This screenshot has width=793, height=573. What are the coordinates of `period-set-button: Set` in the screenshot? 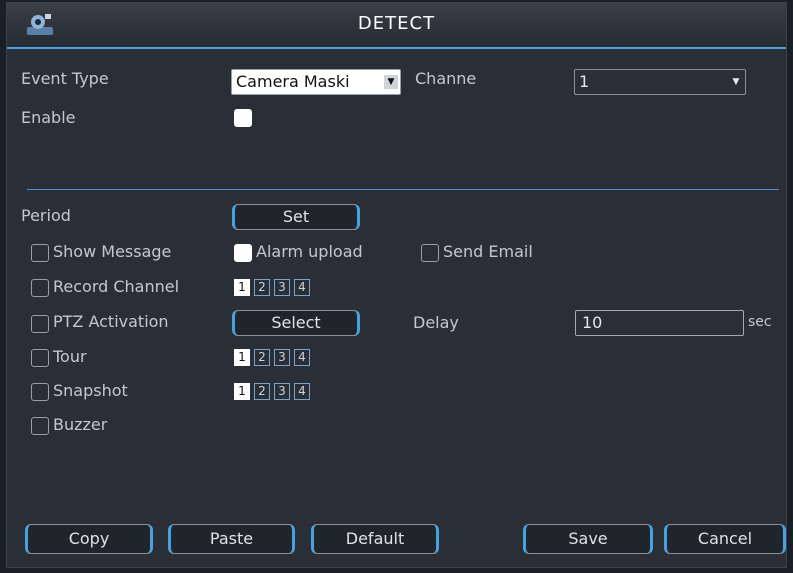 It's located at (296, 217).